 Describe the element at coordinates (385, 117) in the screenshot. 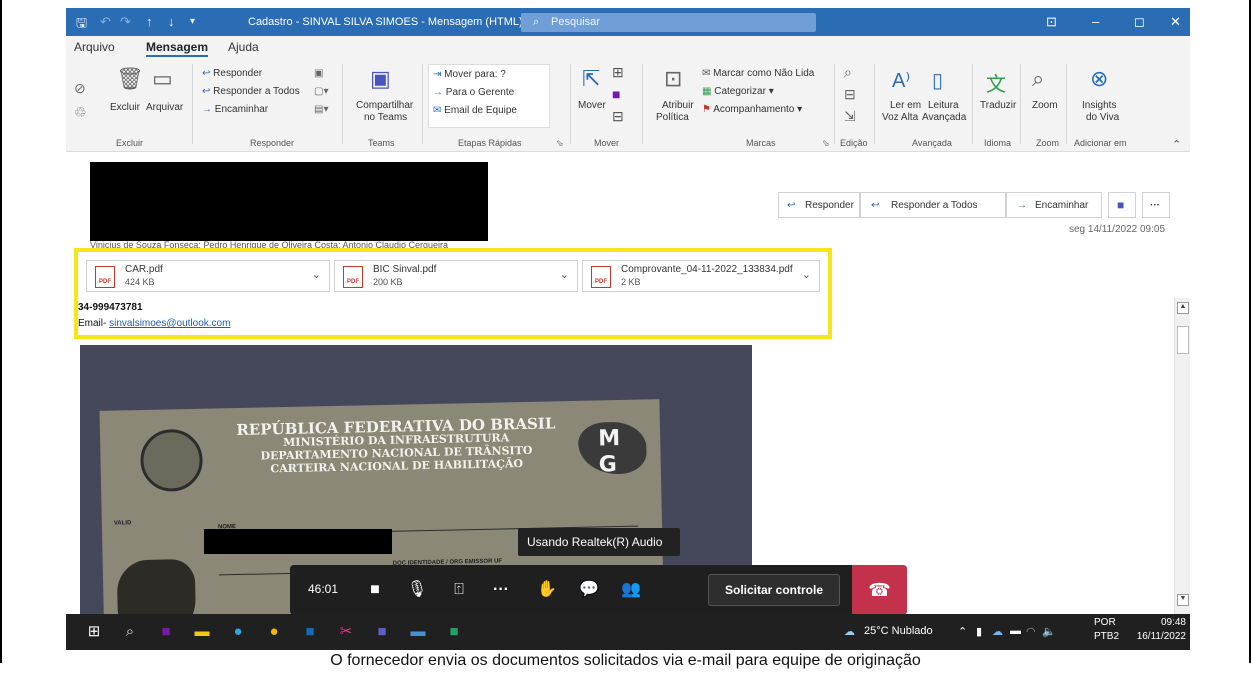

I see `no-teams-label: no Teams` at that location.